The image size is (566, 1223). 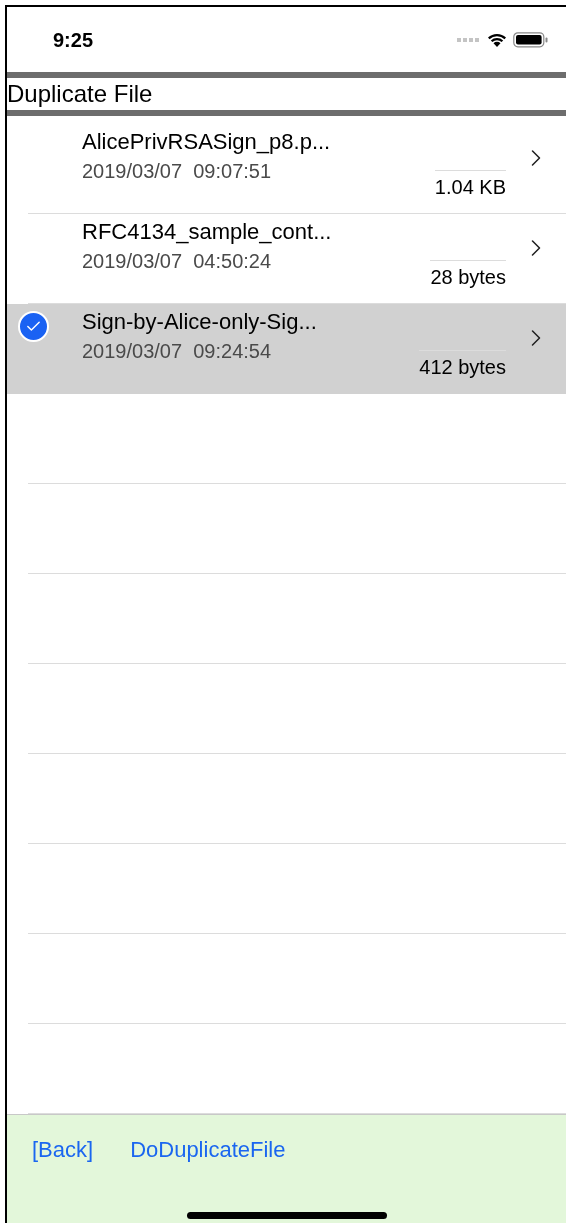 I want to click on file-date: 2019/03/07 04:50:24, so click(x=177, y=261).